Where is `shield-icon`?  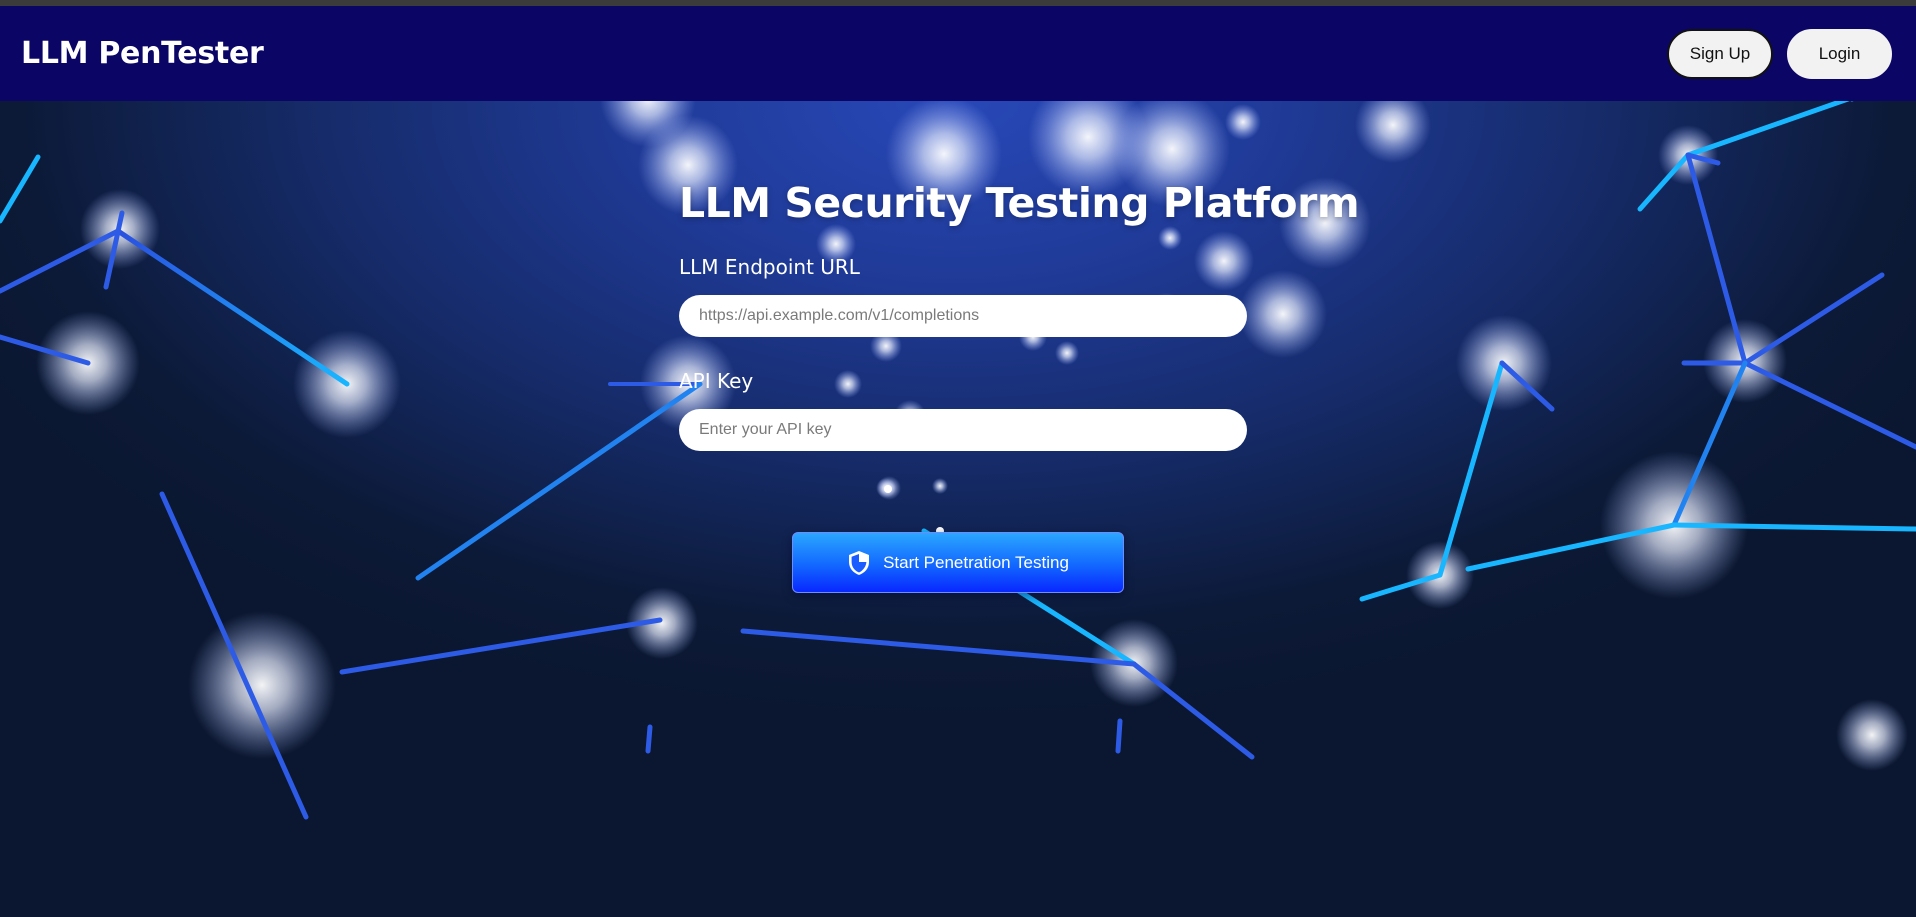
shield-icon is located at coordinates (859, 562).